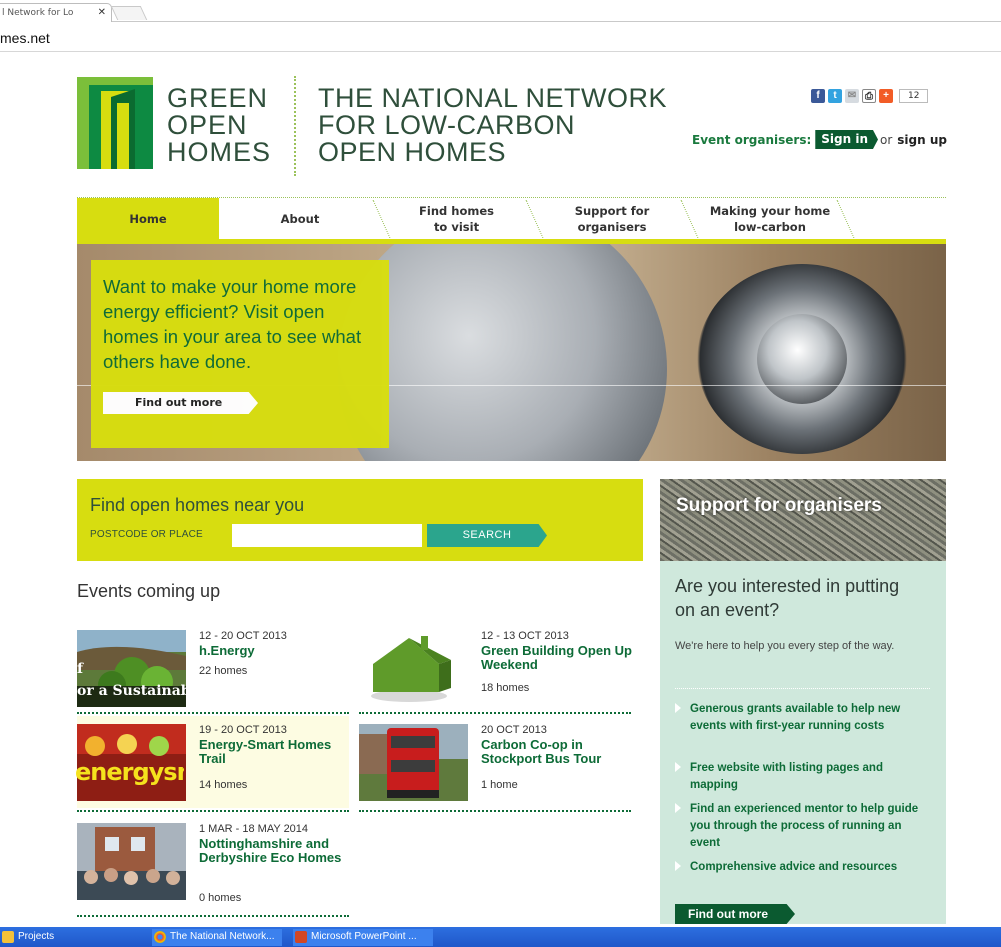  I want to click on event-homes: 22 homes, so click(223, 671).